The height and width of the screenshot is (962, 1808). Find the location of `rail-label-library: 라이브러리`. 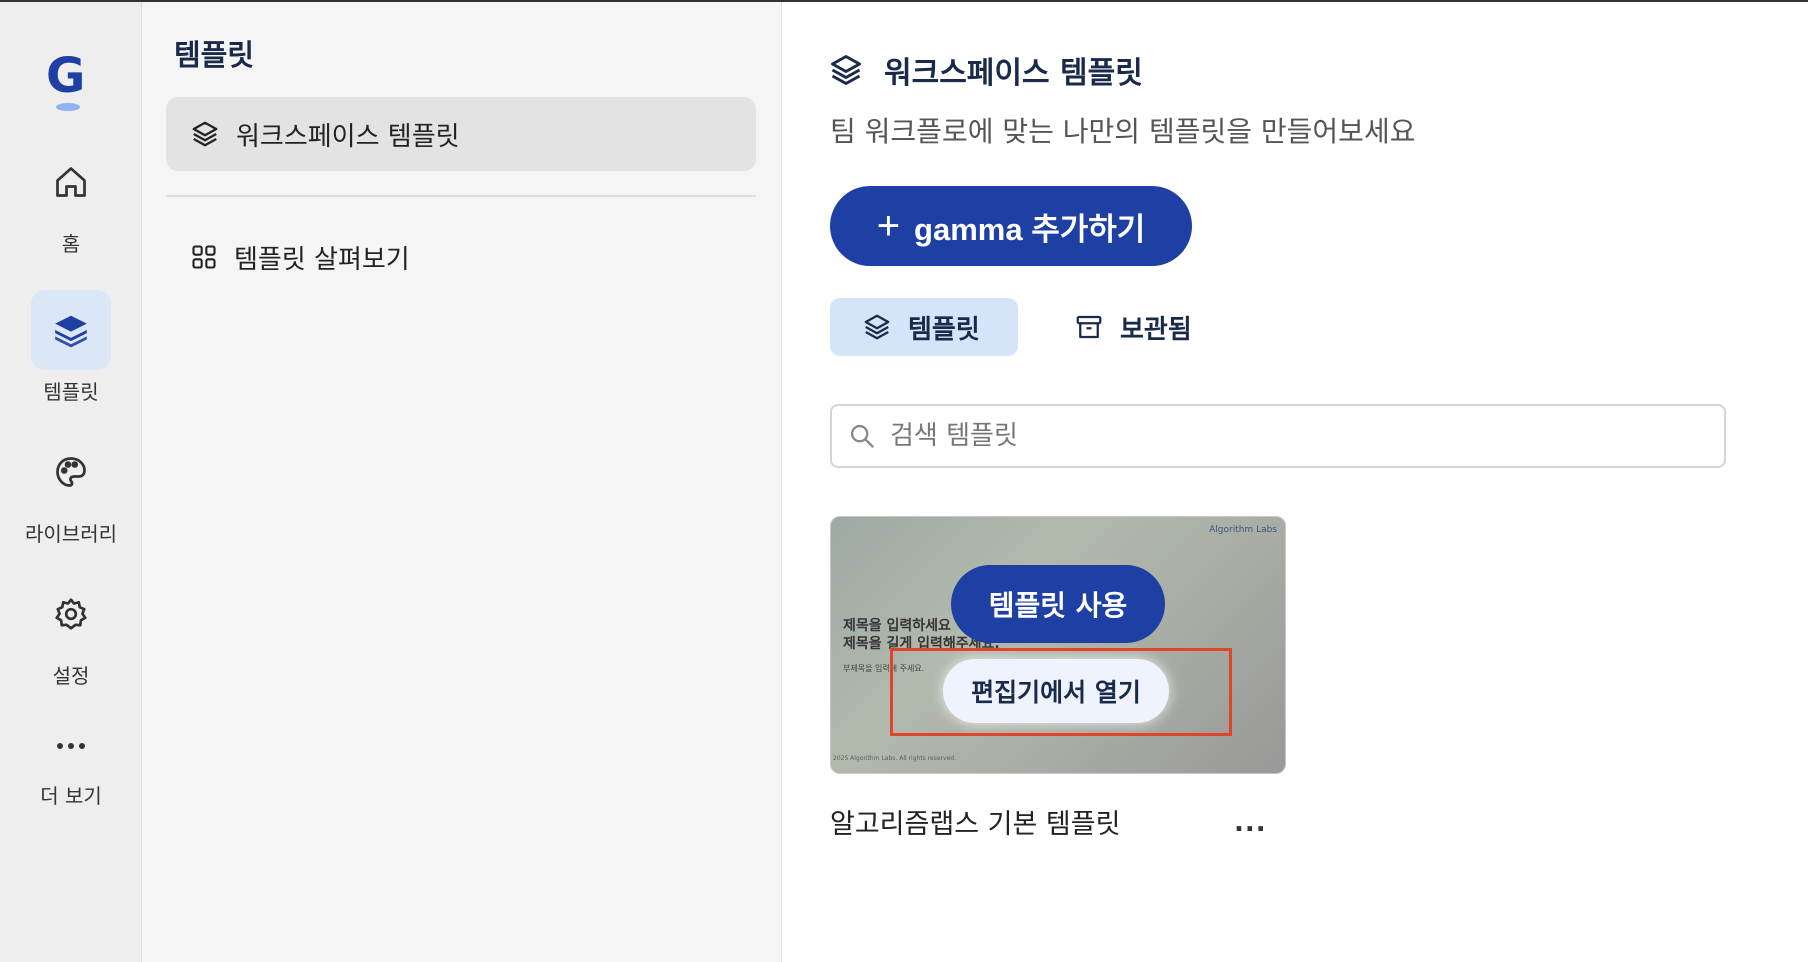

rail-label-library: 라이브러리 is located at coordinates (71, 534).